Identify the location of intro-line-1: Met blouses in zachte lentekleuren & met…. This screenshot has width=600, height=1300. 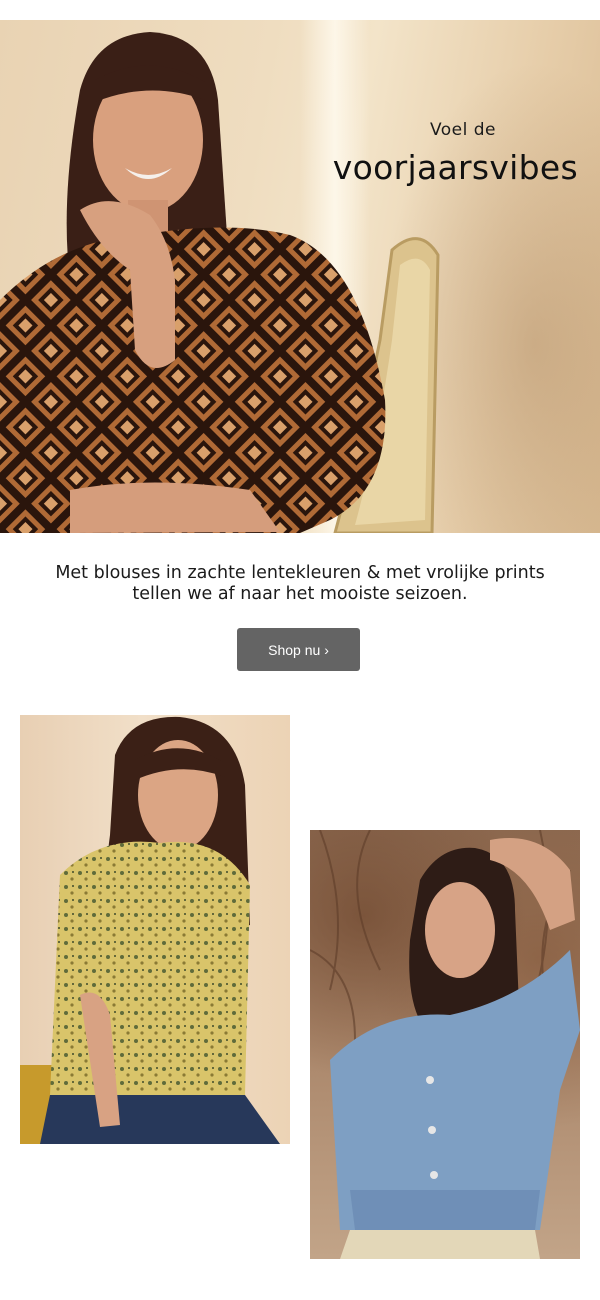
(300, 573).